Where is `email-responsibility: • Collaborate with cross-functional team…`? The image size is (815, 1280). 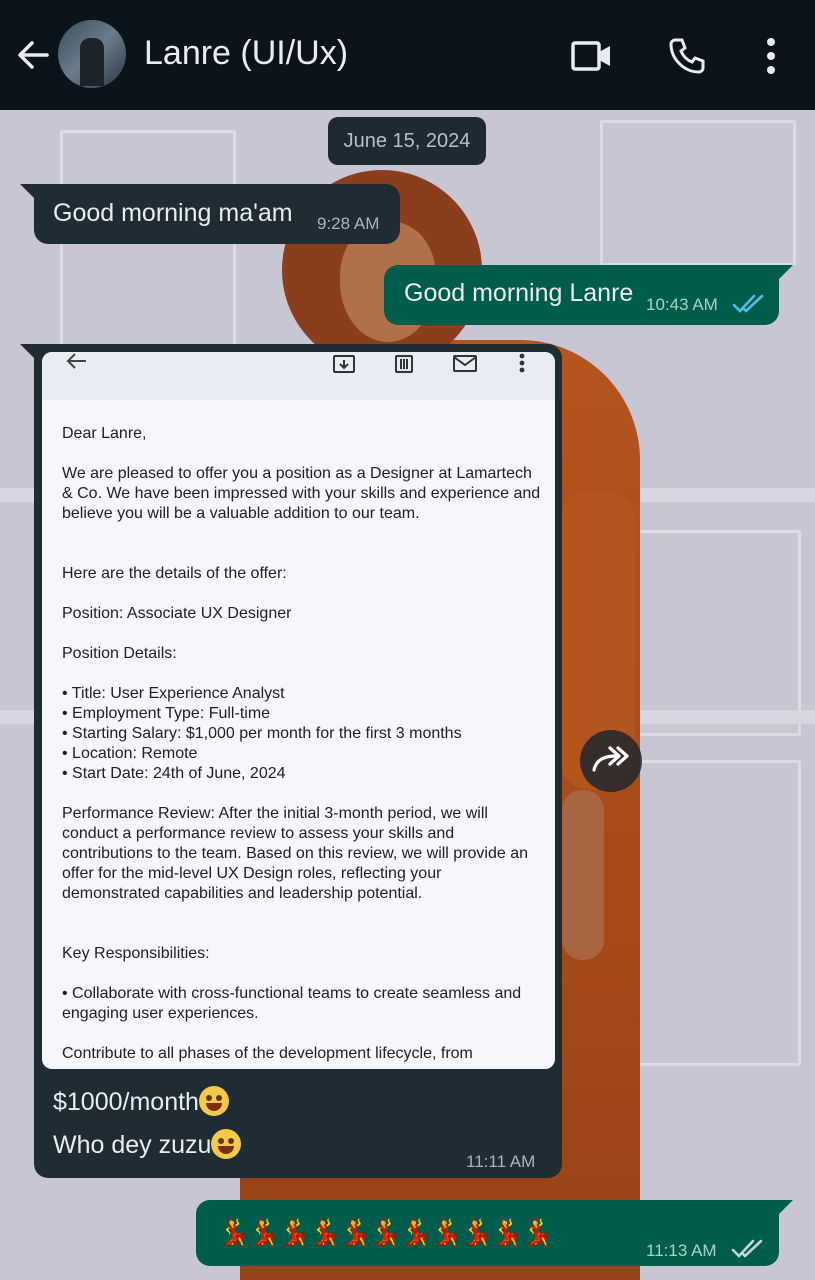
email-responsibility: • Collaborate with cross-functional team… is located at coordinates (292, 1003).